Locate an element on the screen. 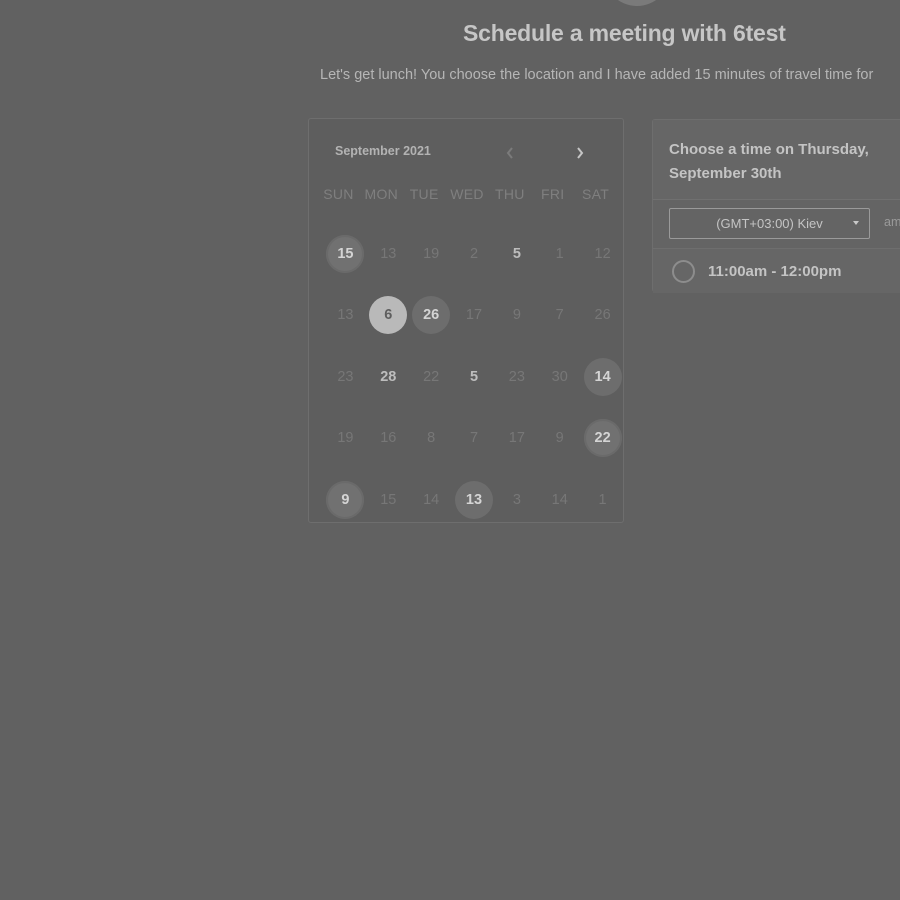 Image resolution: width=900 pixels, height=900 pixels. time-slot-option: 11:00am - 12:00pm is located at coordinates (776, 270).